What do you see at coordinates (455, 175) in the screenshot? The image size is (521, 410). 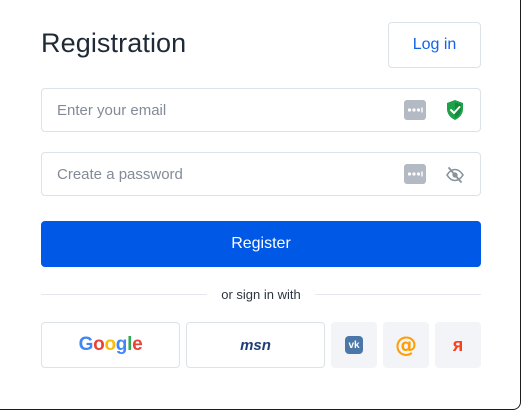 I see `eye-slash-icon` at bounding box center [455, 175].